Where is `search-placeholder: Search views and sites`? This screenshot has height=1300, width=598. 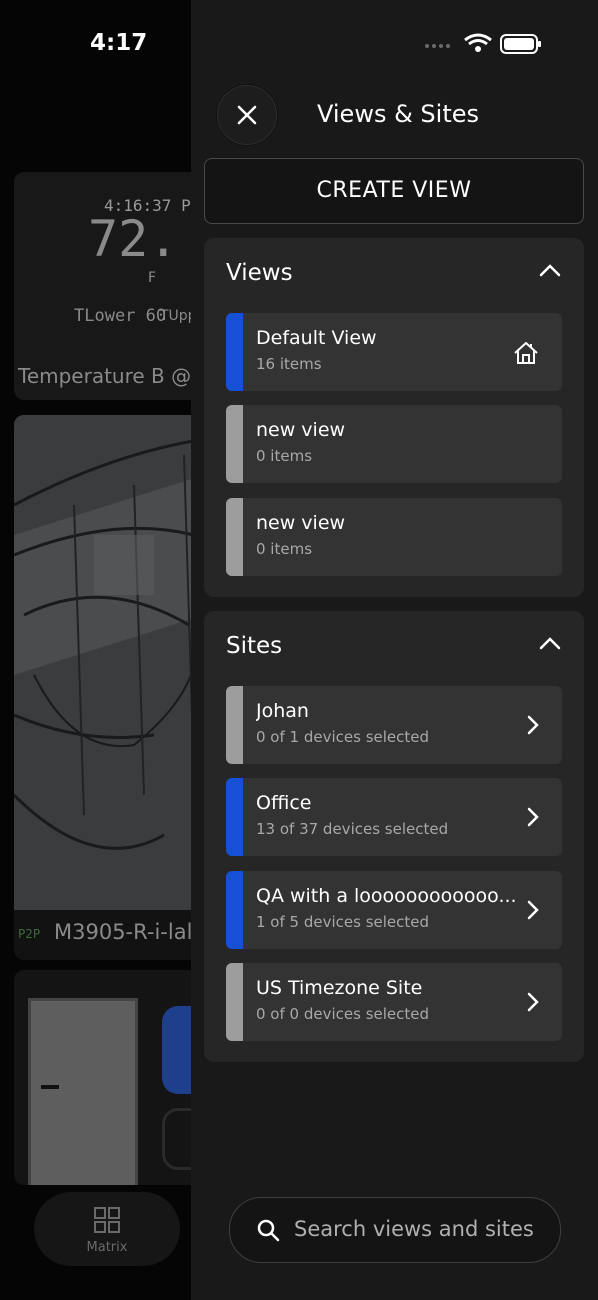 search-placeholder: Search views and sites is located at coordinates (414, 1229).